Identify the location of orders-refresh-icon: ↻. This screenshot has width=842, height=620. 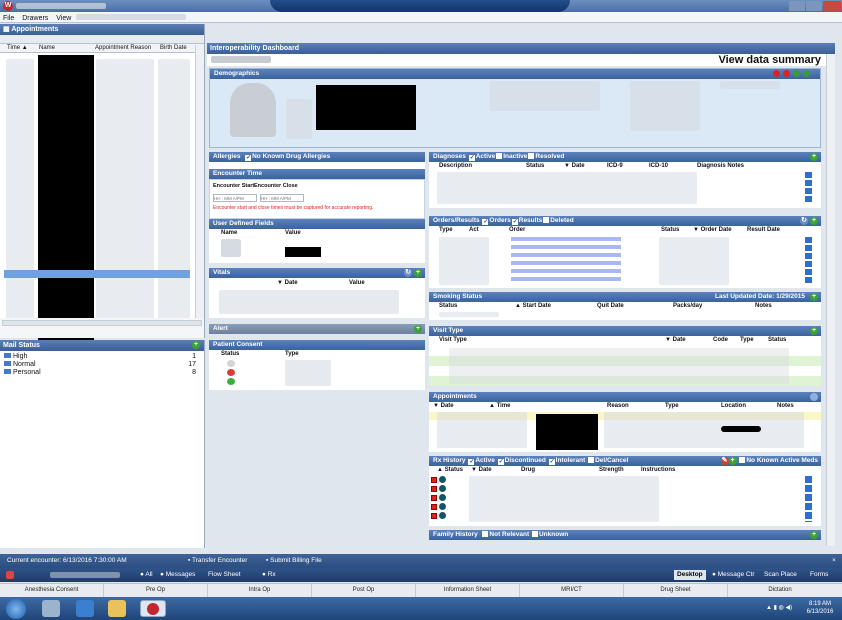
(804, 221).